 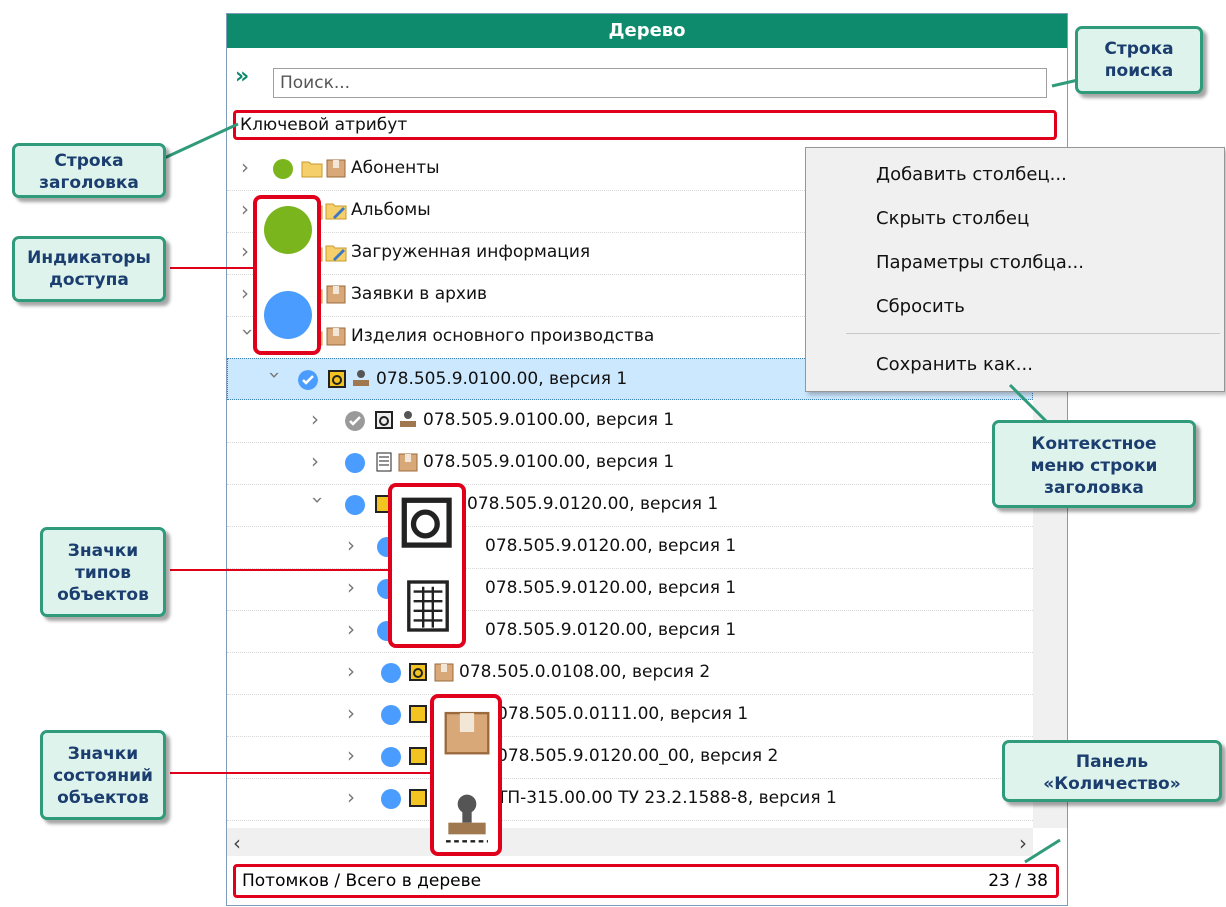 What do you see at coordinates (89, 258) in the screenshot?
I see `callout-text: Индикаторы` at bounding box center [89, 258].